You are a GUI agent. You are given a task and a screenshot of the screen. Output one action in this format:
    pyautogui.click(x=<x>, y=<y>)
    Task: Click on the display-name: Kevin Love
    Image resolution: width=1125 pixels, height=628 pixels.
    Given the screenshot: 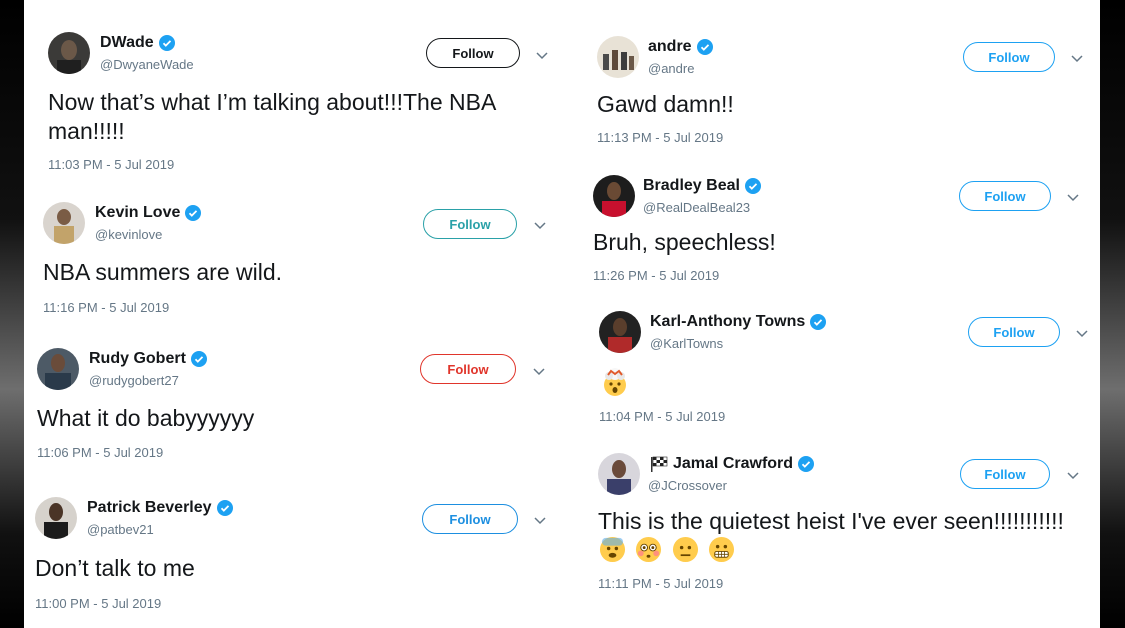 What is the action you would take?
    pyautogui.click(x=148, y=213)
    